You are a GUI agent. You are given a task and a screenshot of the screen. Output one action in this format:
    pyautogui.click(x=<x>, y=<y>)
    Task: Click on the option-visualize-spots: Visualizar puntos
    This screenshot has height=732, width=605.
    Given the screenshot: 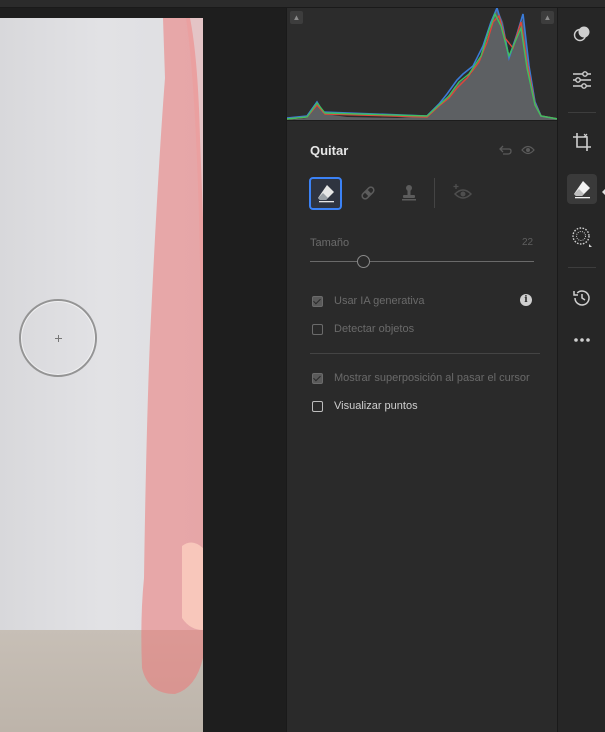 What is the action you would take?
    pyautogui.click(x=365, y=406)
    